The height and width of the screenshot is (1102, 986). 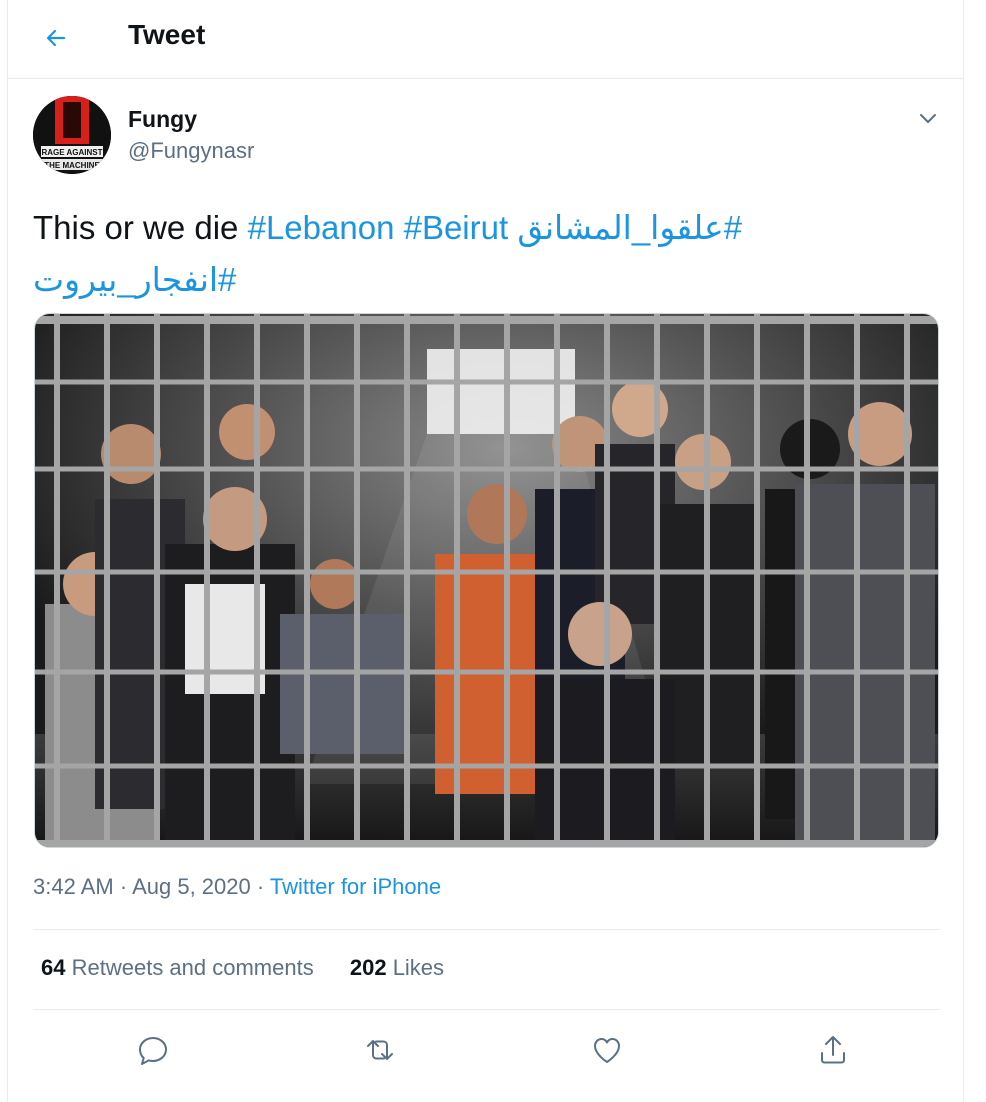 What do you see at coordinates (53, 967) in the screenshot?
I see `retweets-count: 64` at bounding box center [53, 967].